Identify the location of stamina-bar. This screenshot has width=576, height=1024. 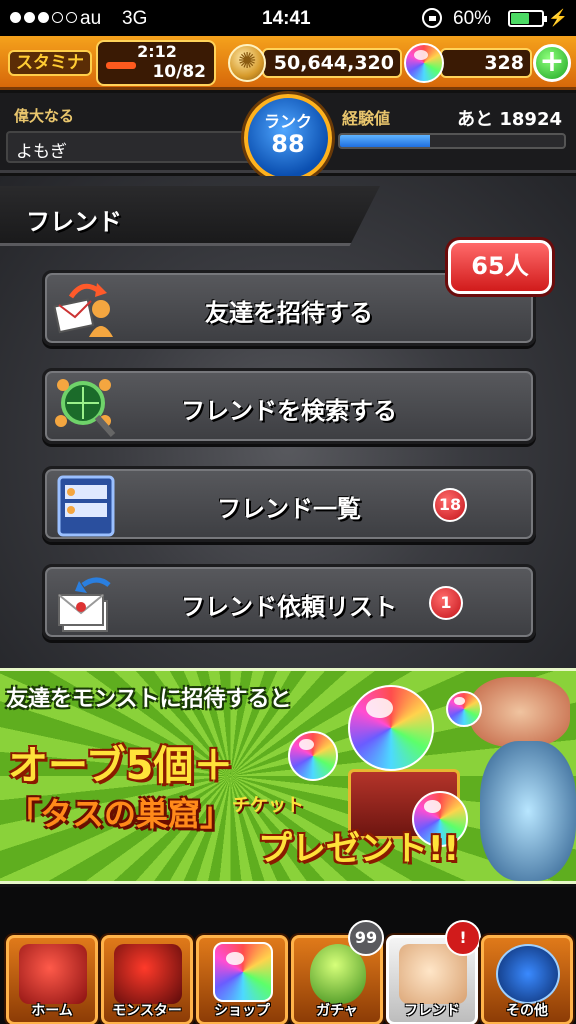
(121, 65).